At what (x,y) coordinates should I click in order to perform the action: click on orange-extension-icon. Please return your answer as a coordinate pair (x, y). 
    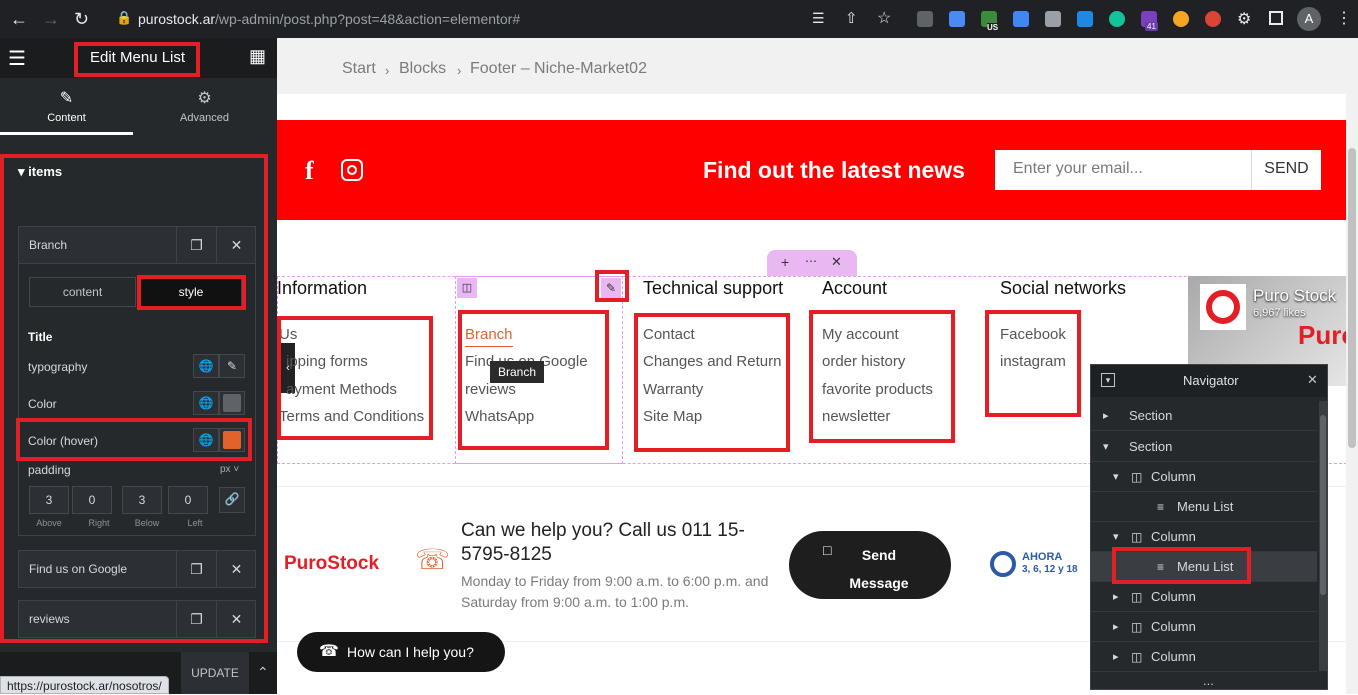
    Looking at the image, I should click on (1181, 19).